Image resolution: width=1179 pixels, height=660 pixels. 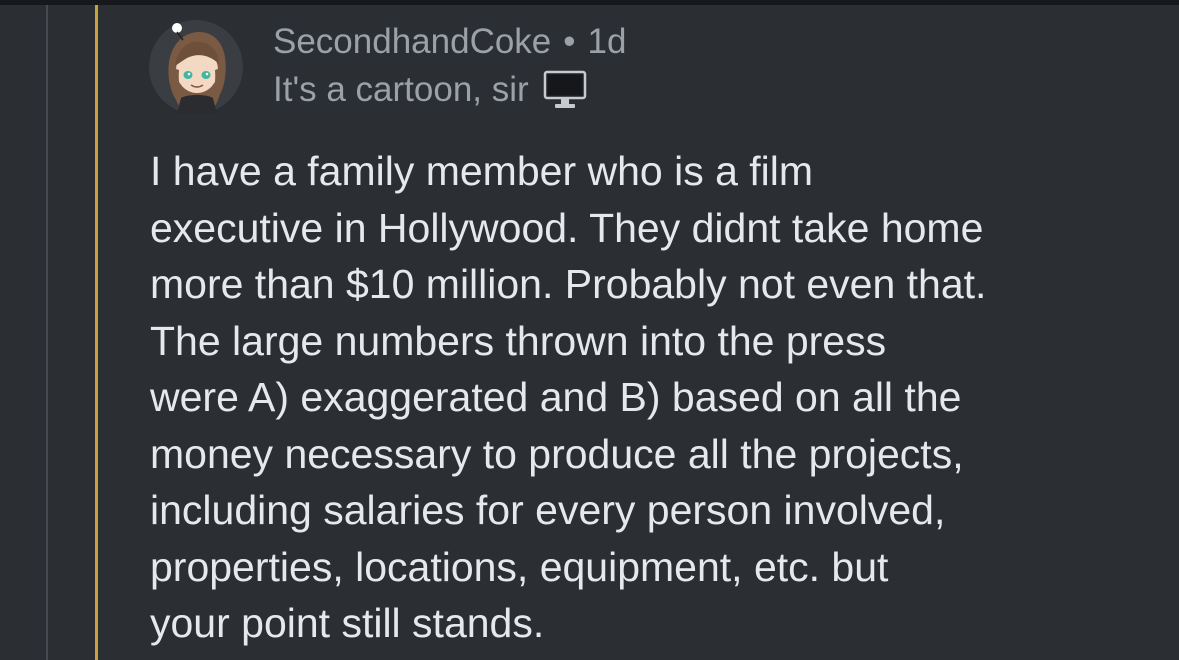 I want to click on flair-text: It's a cartoon, sir, so click(x=401, y=89).